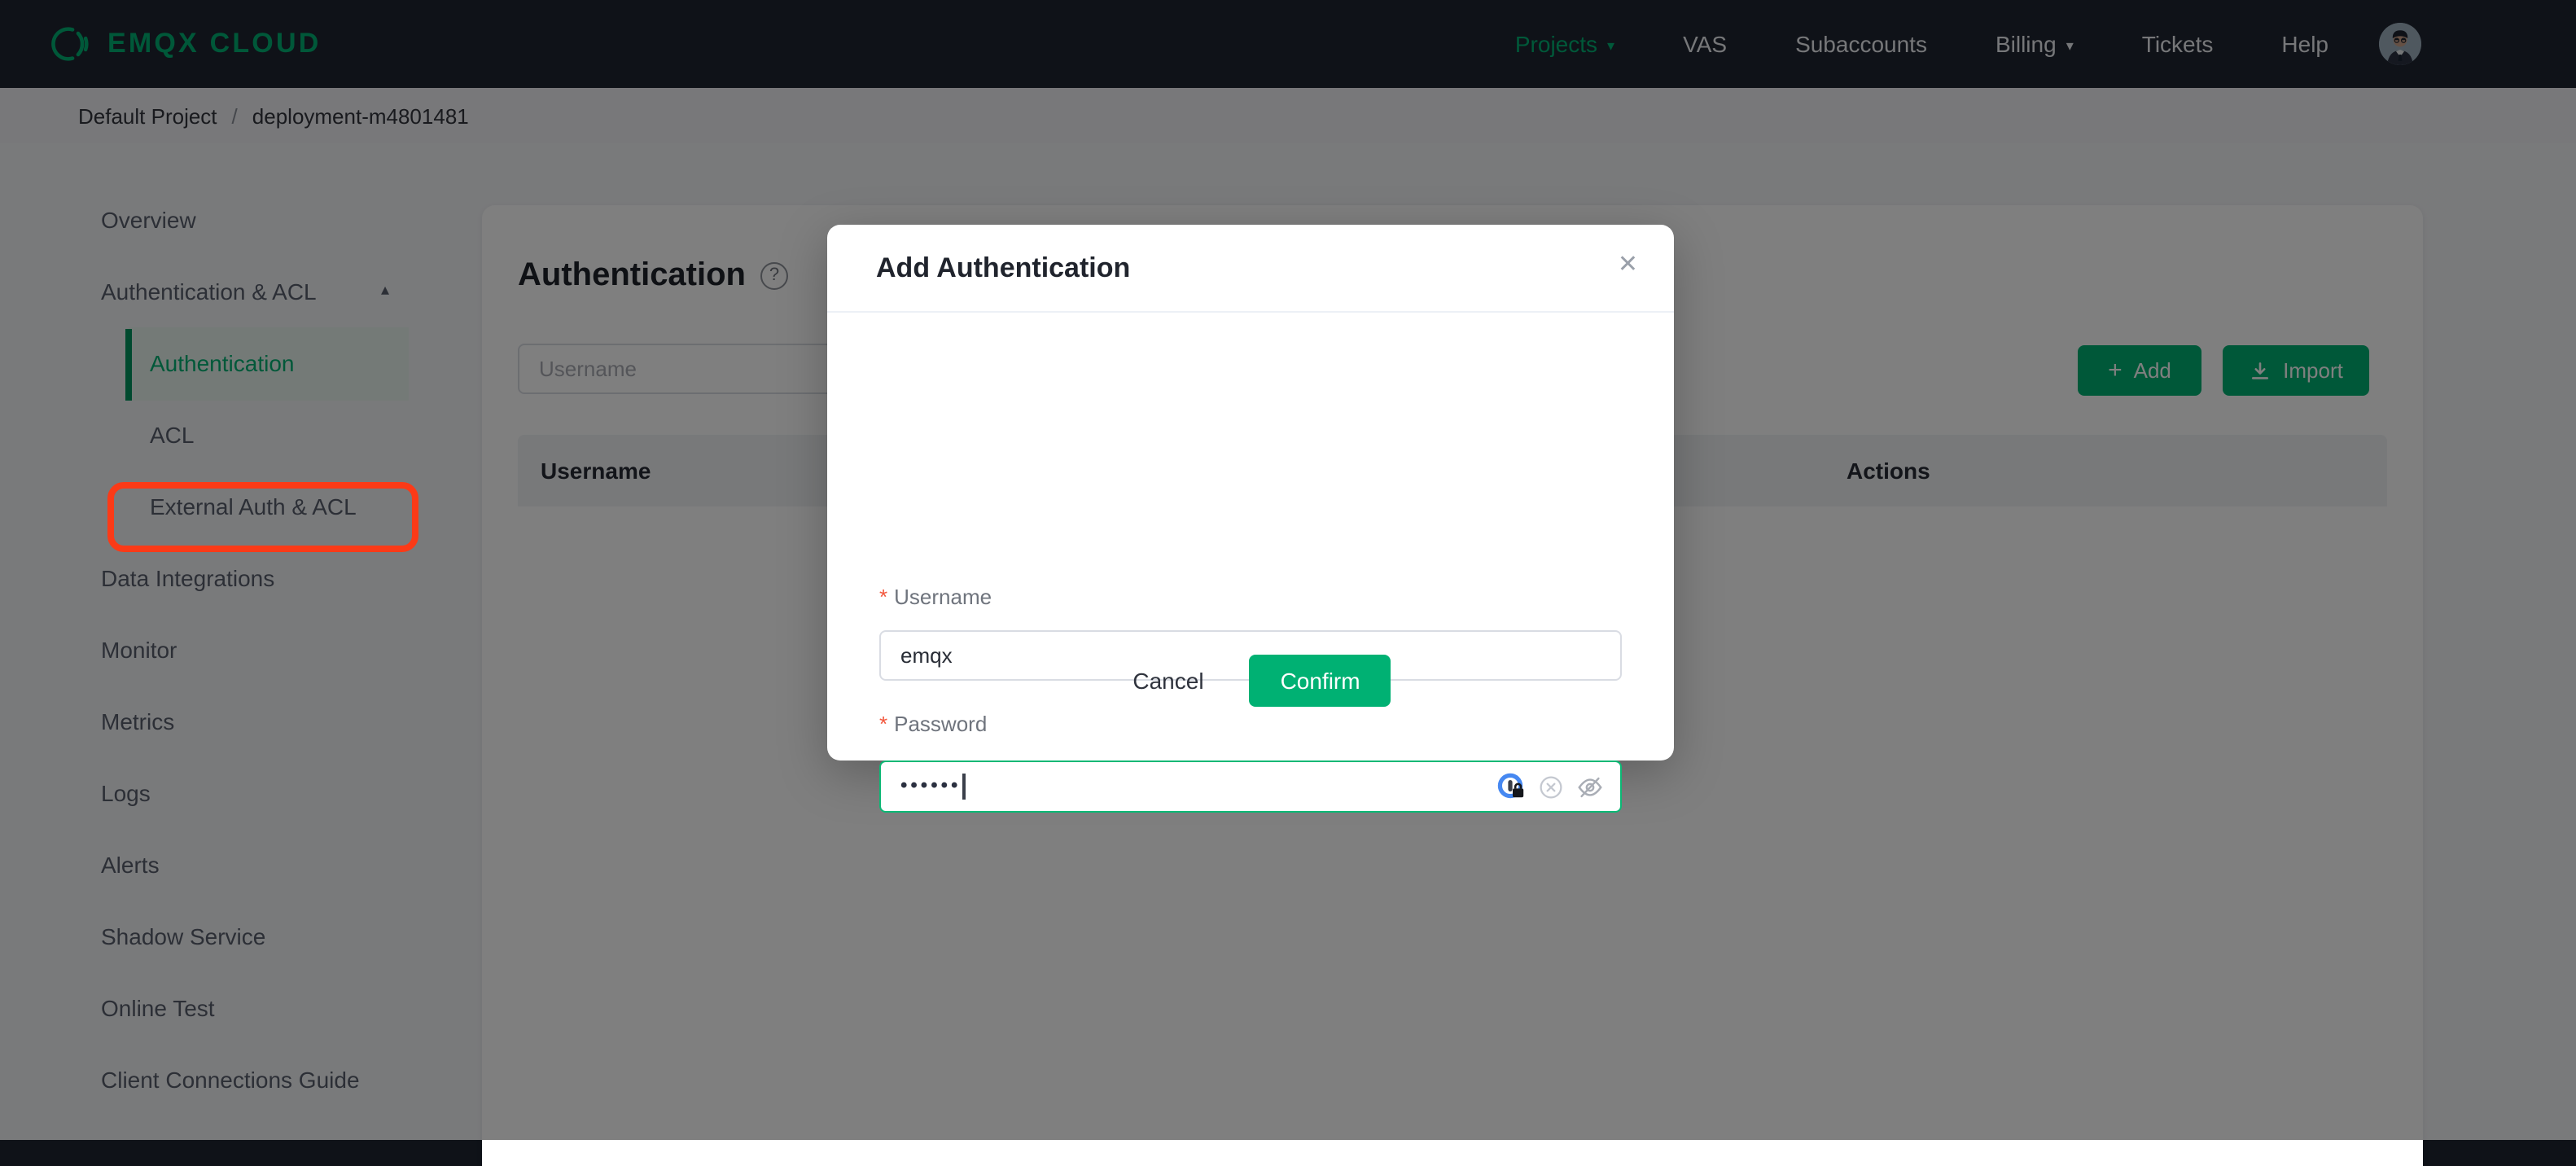  What do you see at coordinates (262, 517) in the screenshot?
I see `annotation-highlight-box` at bounding box center [262, 517].